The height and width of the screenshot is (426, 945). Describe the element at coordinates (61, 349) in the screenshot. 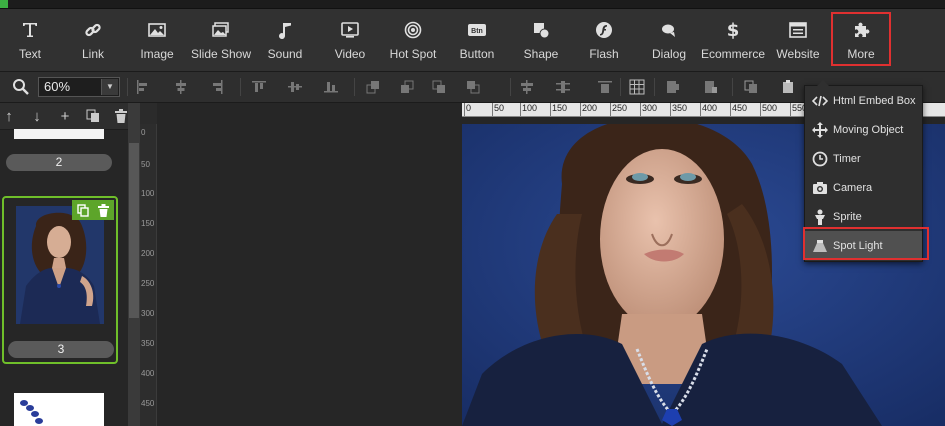

I see `slide-number-3: 3` at that location.